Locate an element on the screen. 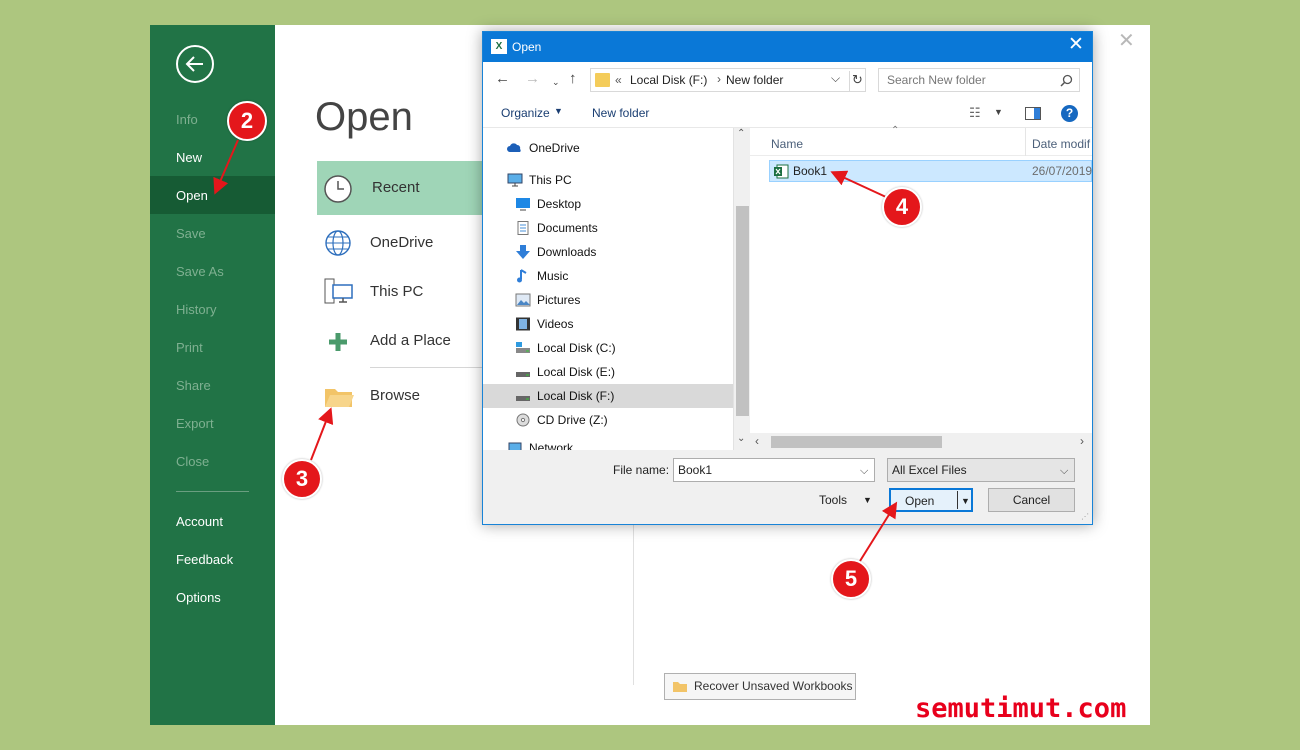 This screenshot has height=750, width=1300. arrow-to-browse is located at coordinates (322, 434).